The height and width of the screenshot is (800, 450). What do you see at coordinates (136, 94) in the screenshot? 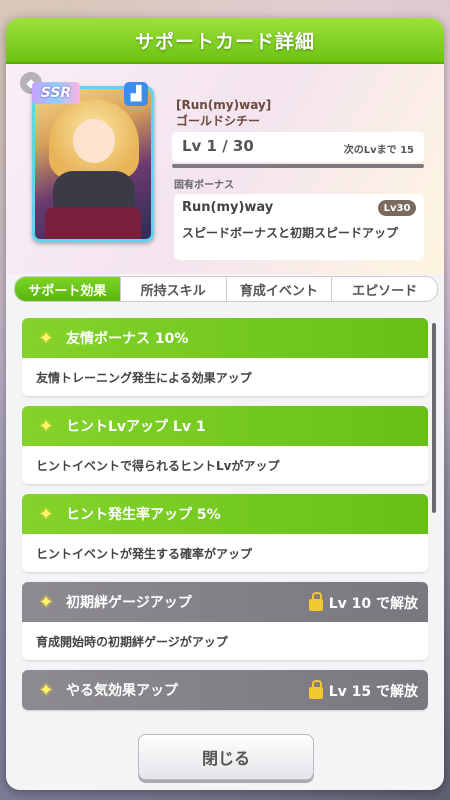
I see `shoe-icon: ▟` at bounding box center [136, 94].